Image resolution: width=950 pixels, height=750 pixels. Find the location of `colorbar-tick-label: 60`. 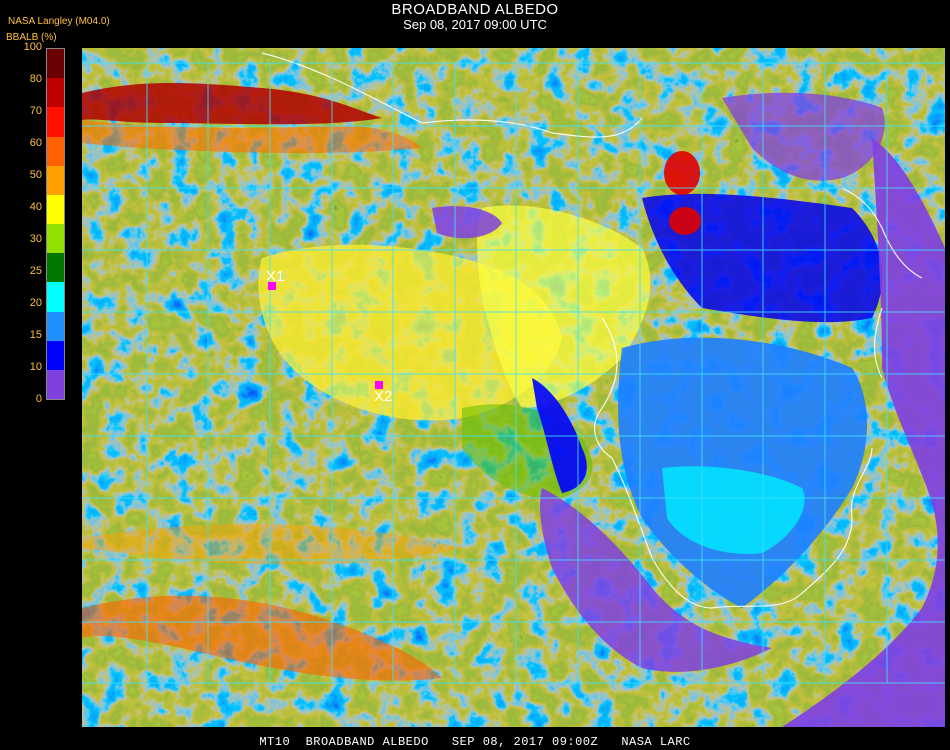

colorbar-tick-label: 60 is located at coordinates (35, 143).